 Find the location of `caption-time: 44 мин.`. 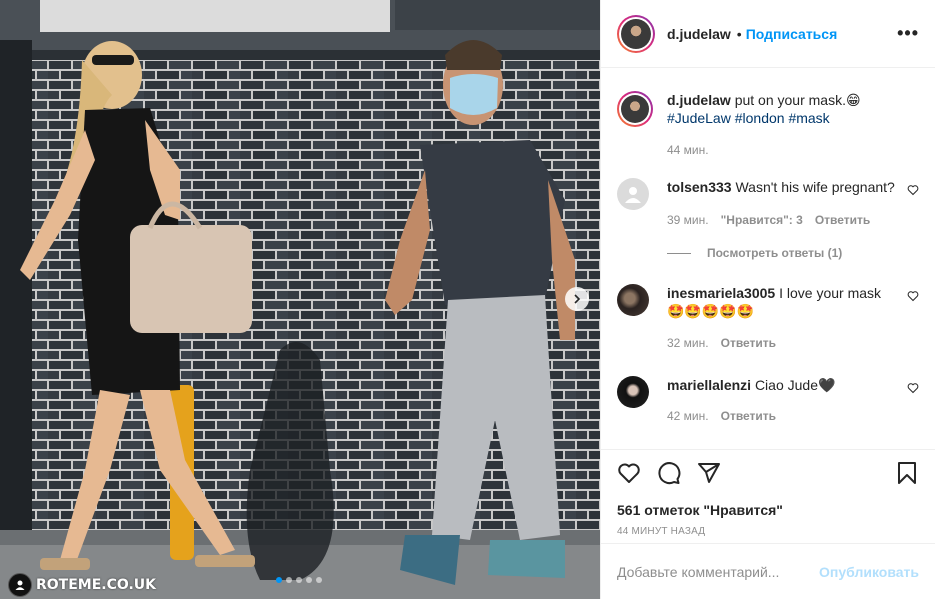

caption-time: 44 мин. is located at coordinates (688, 150).